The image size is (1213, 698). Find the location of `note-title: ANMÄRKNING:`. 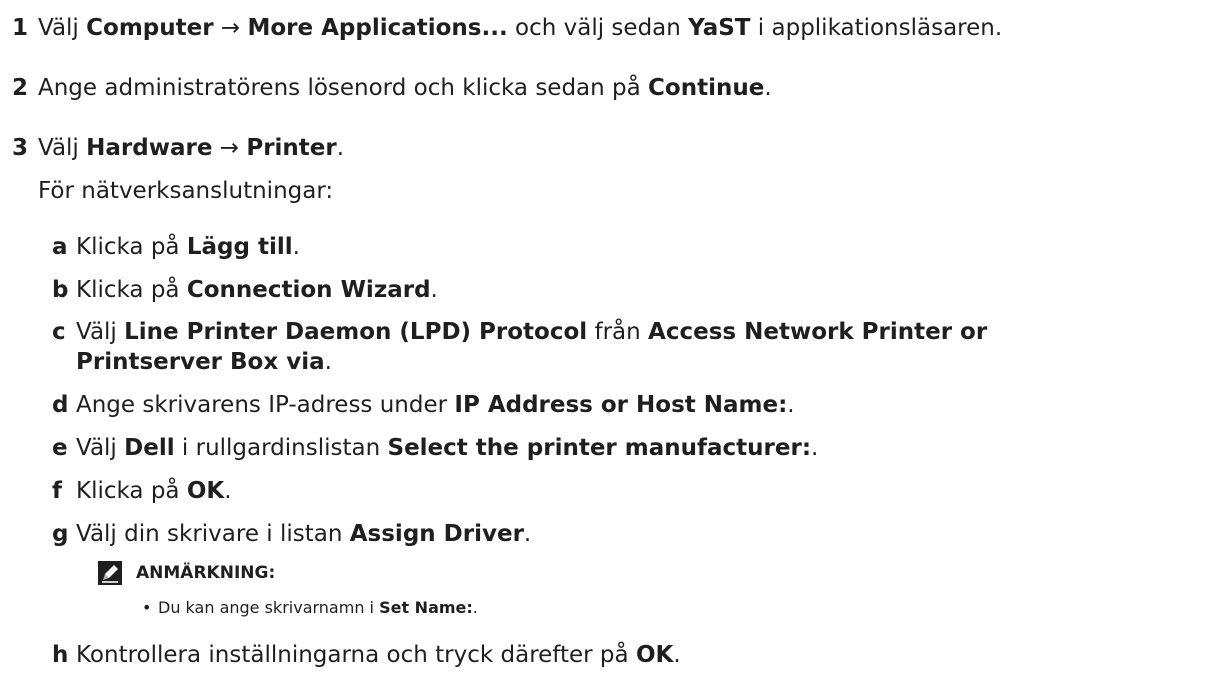

note-title: ANMÄRKNING: is located at coordinates (206, 573).